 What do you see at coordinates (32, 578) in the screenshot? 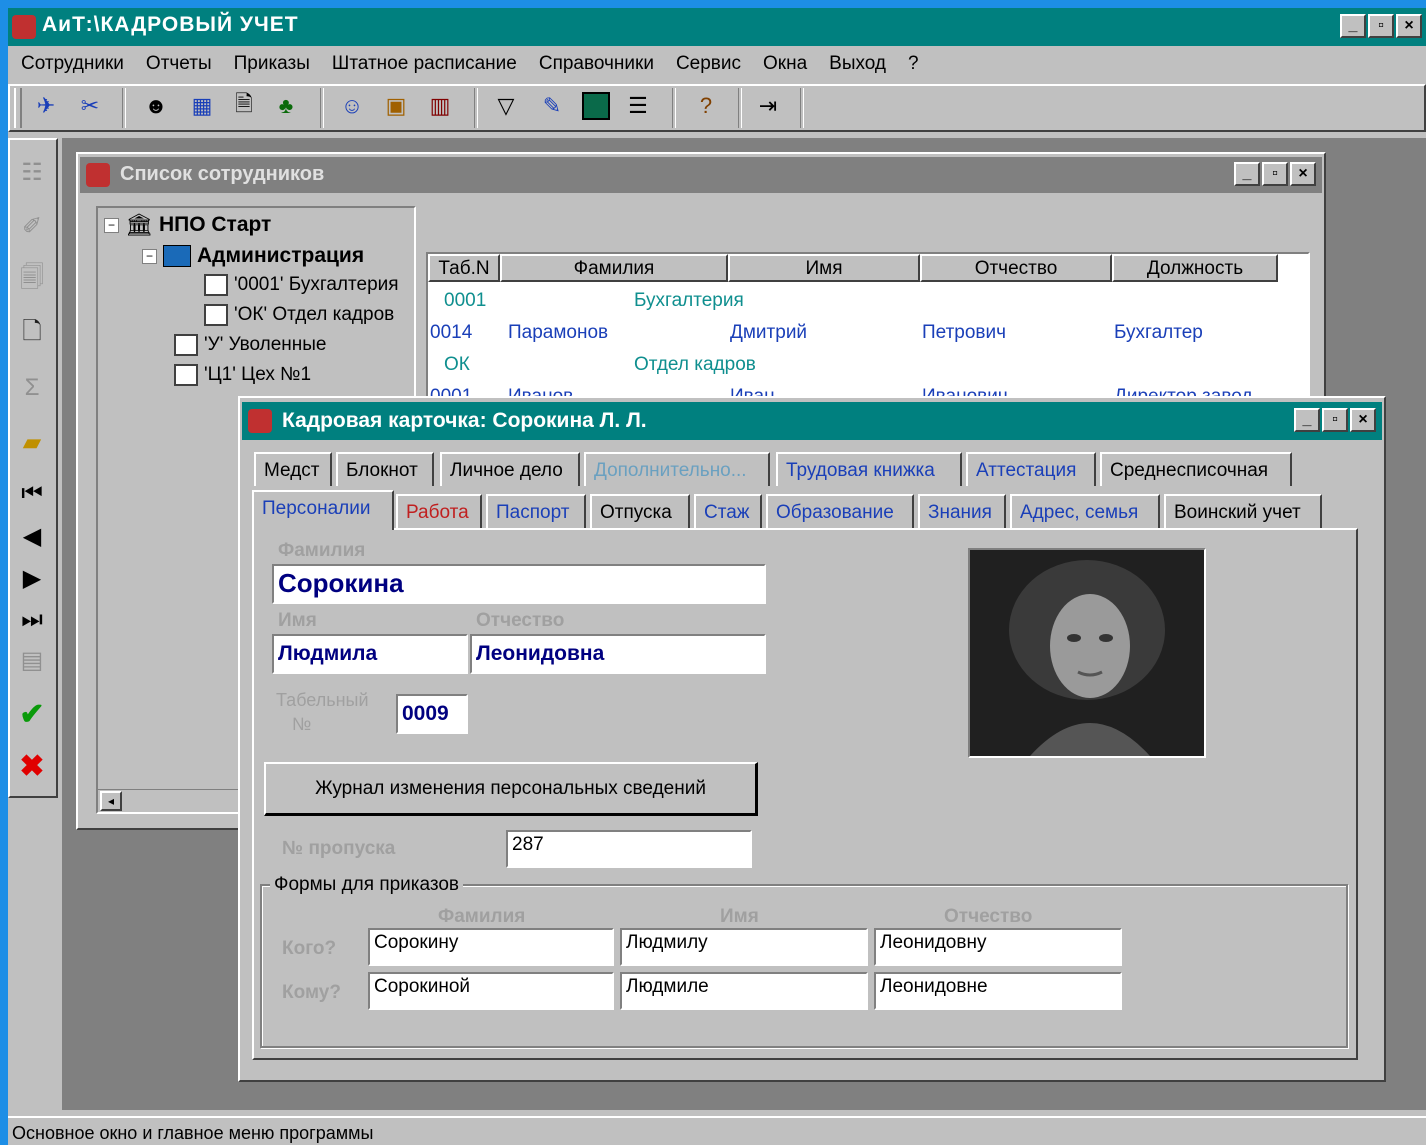
I see `next-record-icon: ▶` at bounding box center [32, 578].